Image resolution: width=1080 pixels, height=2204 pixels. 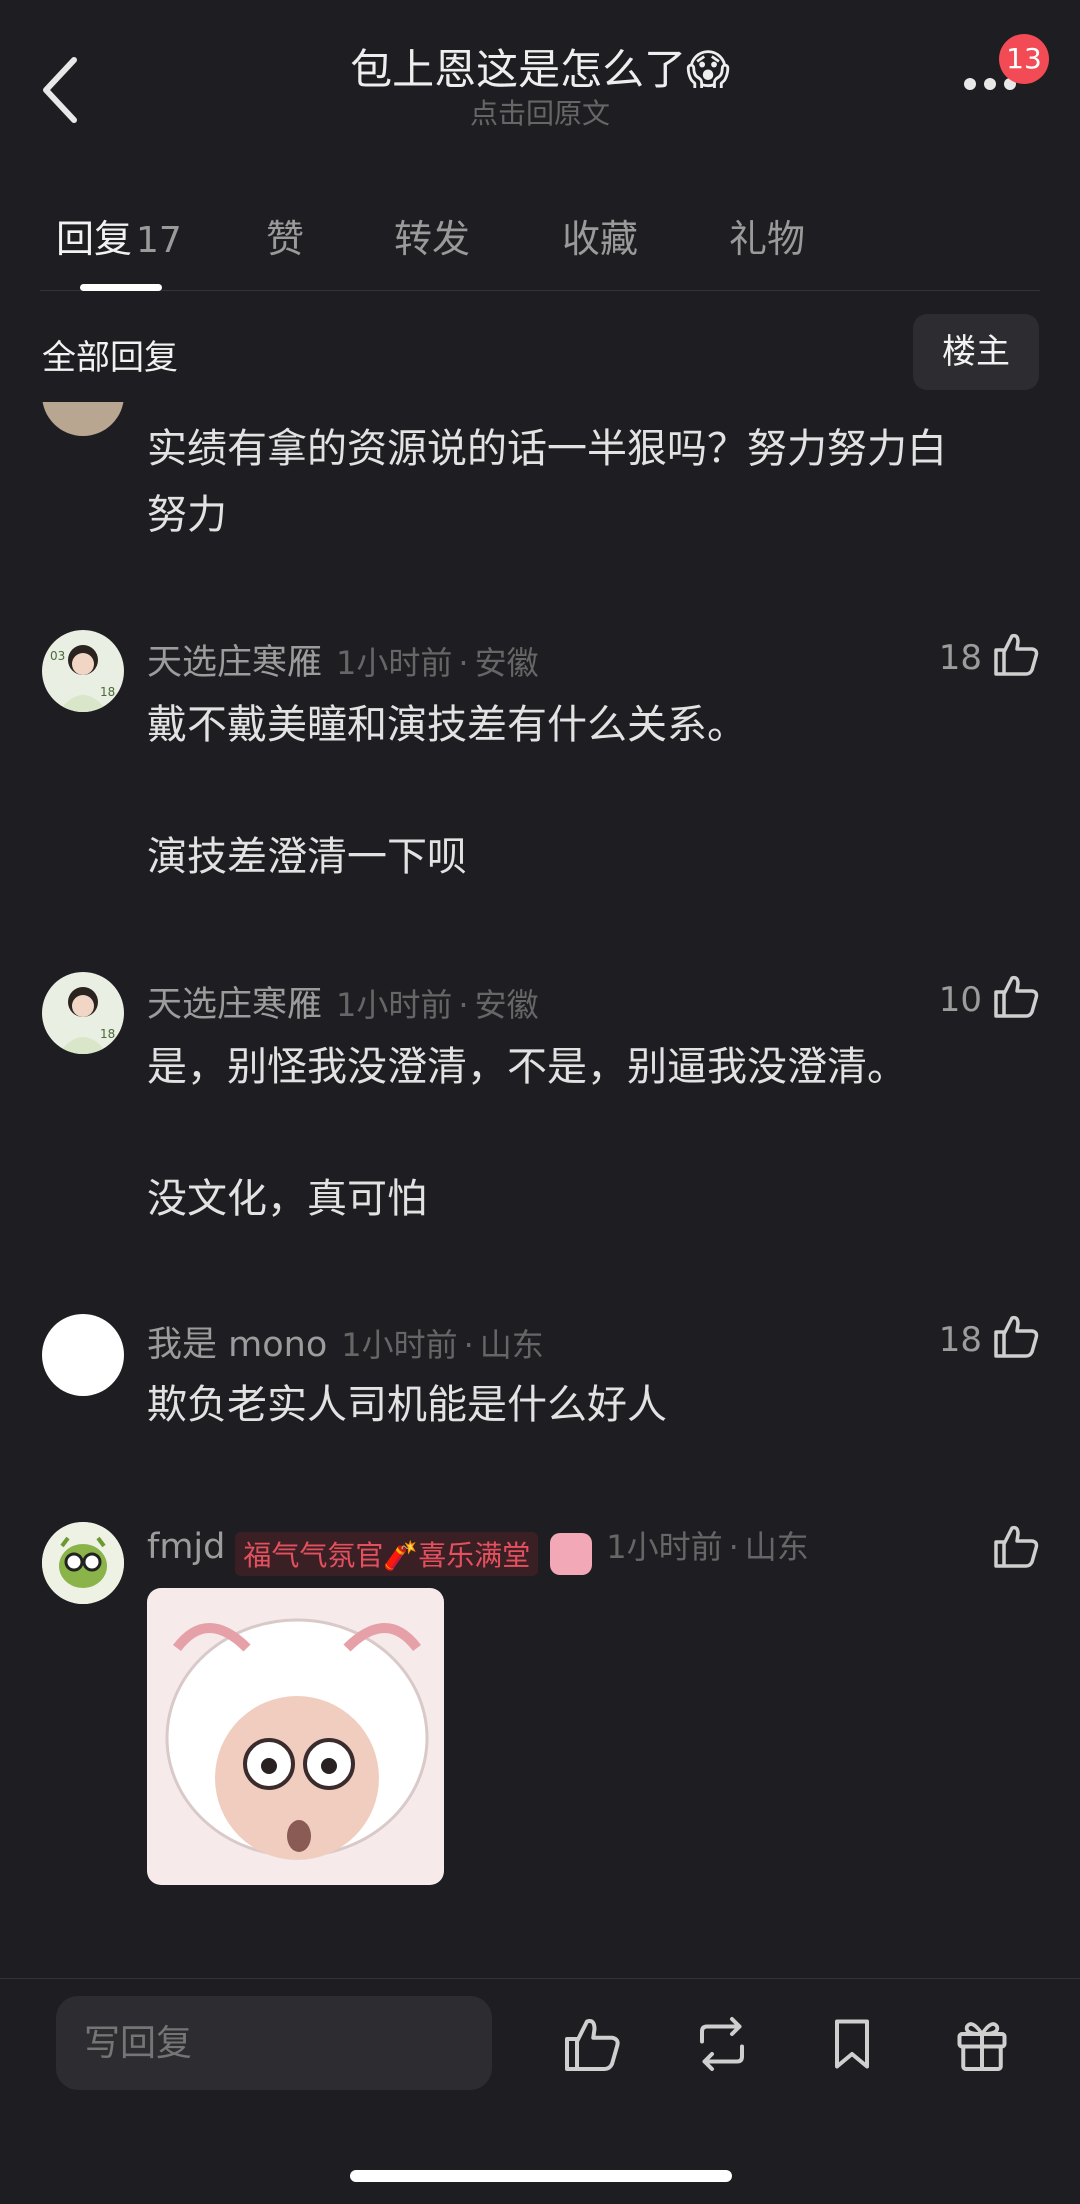 What do you see at coordinates (708, 69) in the screenshot?
I see `scream-emoji: 😱` at bounding box center [708, 69].